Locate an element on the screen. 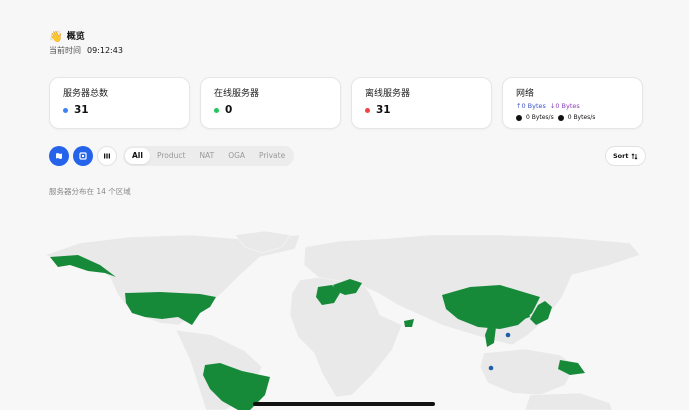 Image resolution: width=689 pixels, height=410 pixels. online-servers-card: 在线服务器 0 is located at coordinates (270, 103).